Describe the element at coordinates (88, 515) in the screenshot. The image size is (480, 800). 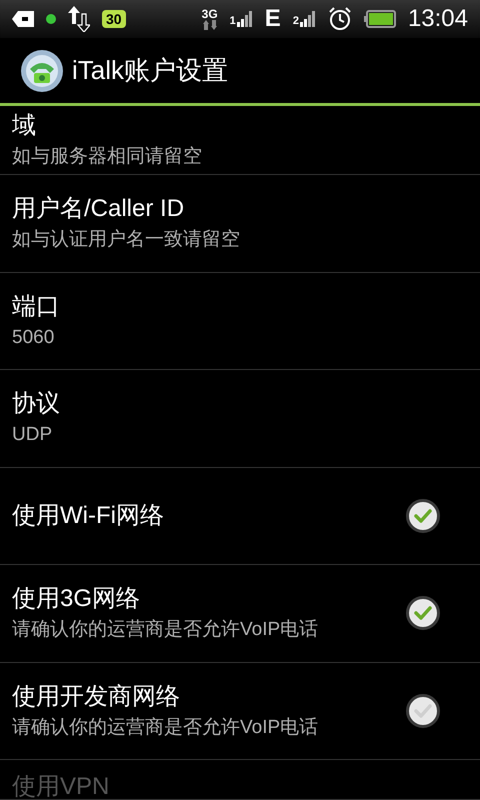
I see `setting-title: 使用Wi-Fi网络` at that location.